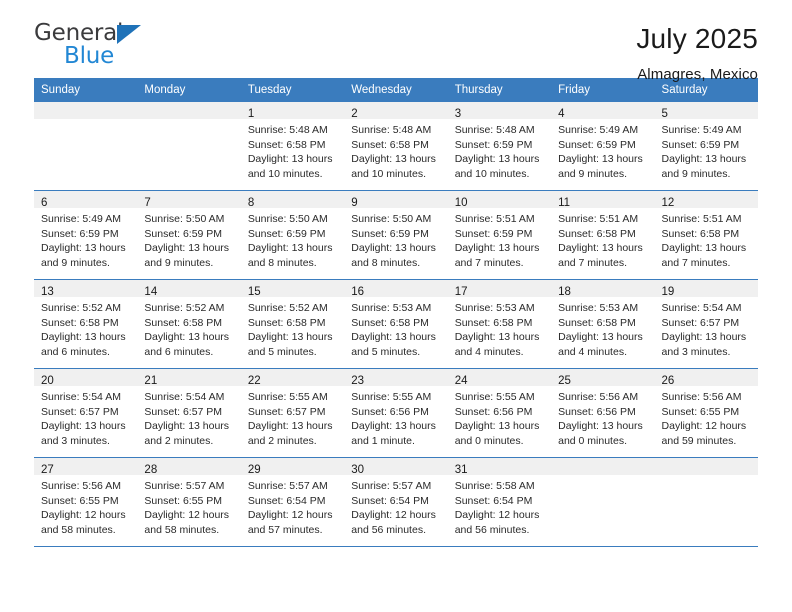 The width and height of the screenshot is (792, 612). I want to click on sunrise-time: Sunrise: 5:56 AM, so click(598, 397).